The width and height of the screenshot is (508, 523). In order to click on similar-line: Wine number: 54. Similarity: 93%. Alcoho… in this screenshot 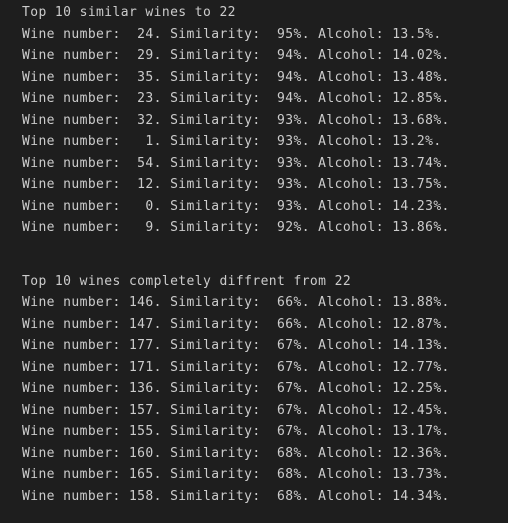, I will do `click(236, 163)`.